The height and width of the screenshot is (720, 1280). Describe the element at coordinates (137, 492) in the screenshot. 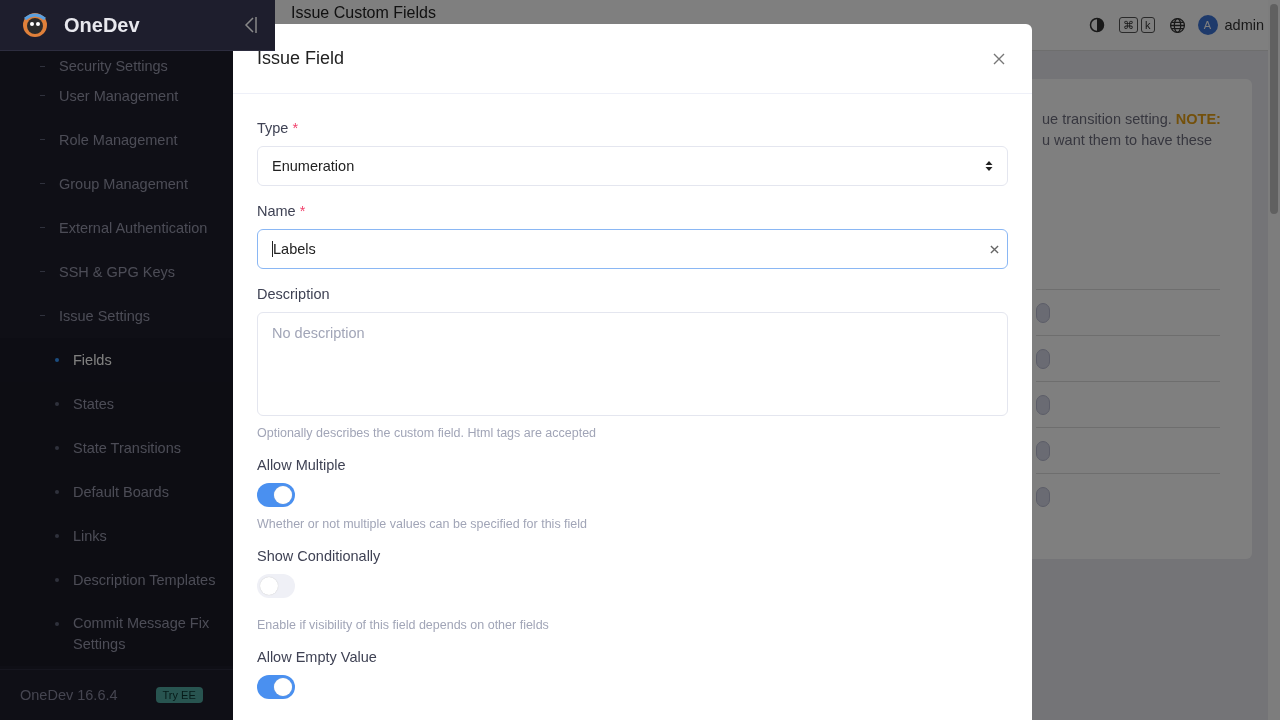

I see `sidebar-item: Default Boards` at that location.